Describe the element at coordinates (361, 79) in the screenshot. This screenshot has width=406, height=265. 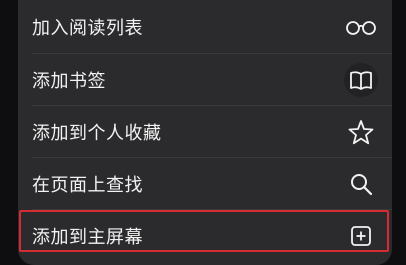
I see `open-book-icon` at that location.